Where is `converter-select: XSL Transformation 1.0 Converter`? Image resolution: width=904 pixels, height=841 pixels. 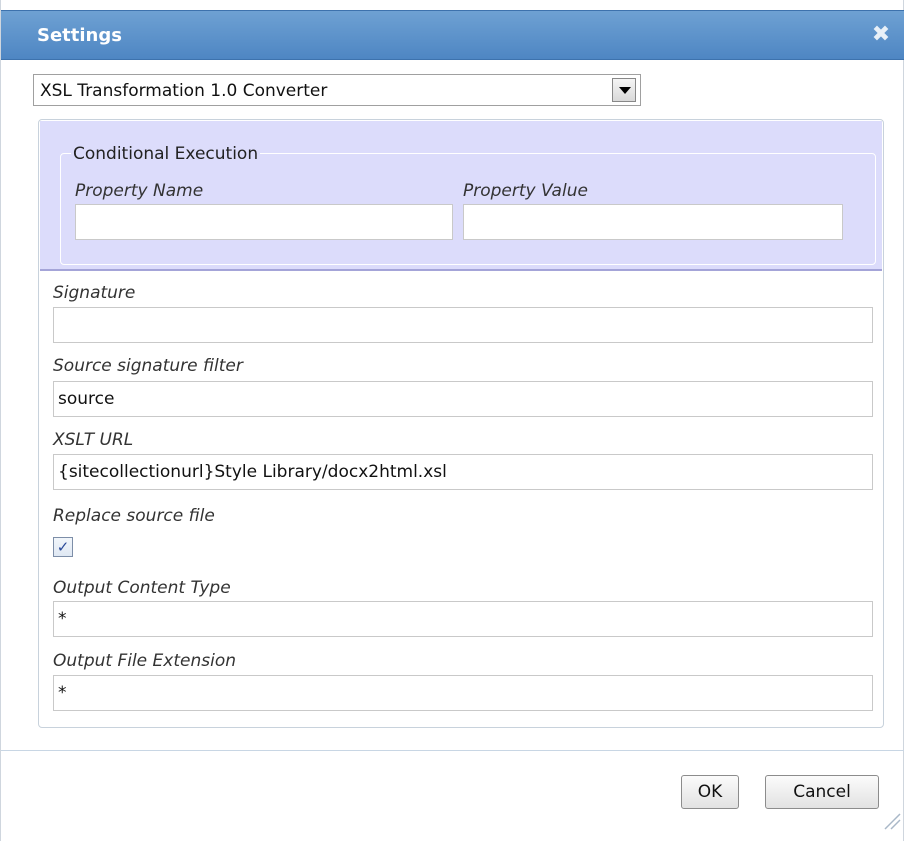
converter-select: XSL Transformation 1.0 Converter is located at coordinates (337, 90).